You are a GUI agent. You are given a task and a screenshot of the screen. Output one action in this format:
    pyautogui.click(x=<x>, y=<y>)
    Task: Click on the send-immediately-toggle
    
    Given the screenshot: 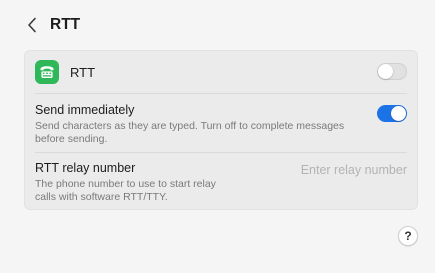 What is the action you would take?
    pyautogui.click(x=392, y=113)
    